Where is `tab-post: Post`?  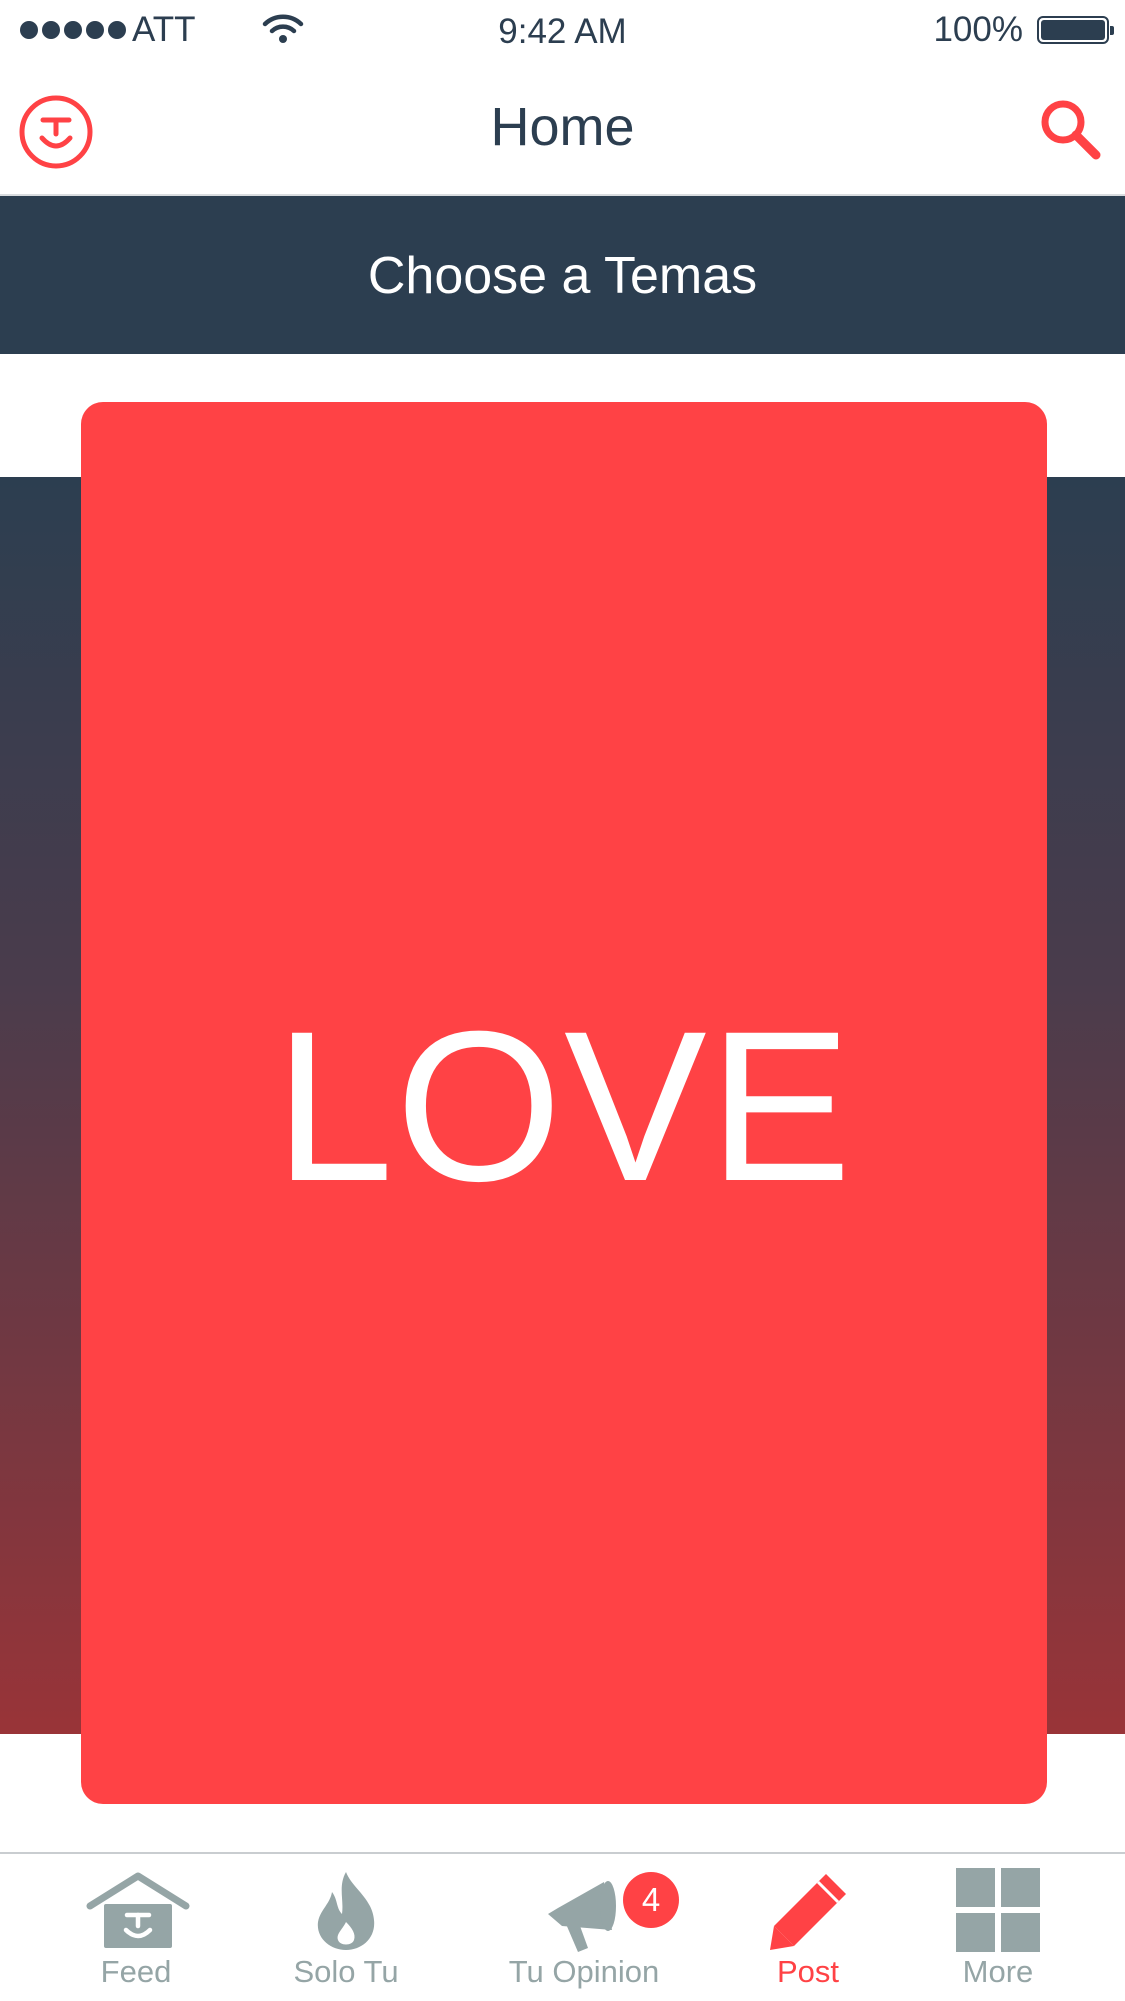 tab-post: Post is located at coordinates (808, 1927).